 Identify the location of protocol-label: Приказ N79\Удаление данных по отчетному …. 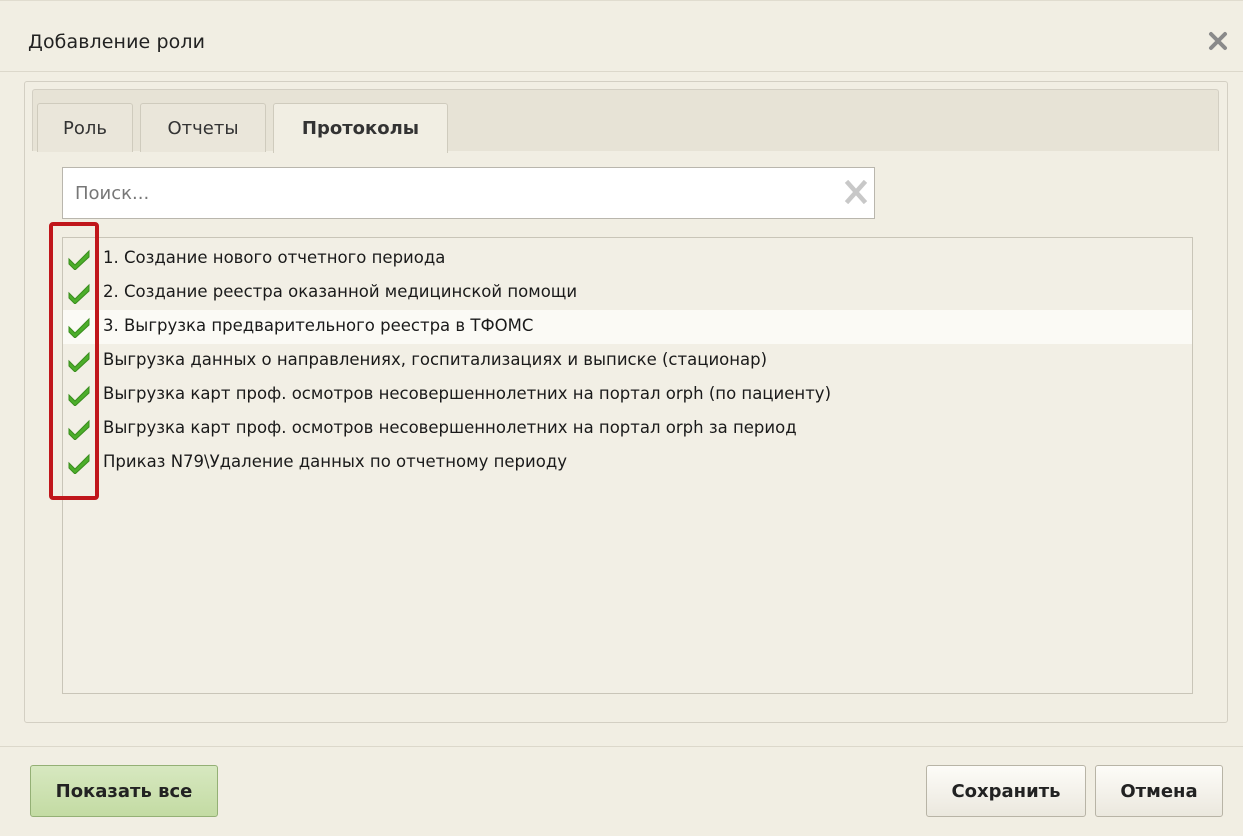
(335, 461).